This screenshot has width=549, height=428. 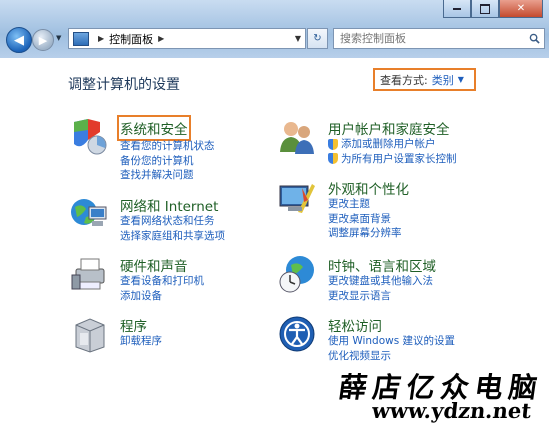 What do you see at coordinates (162, 281) in the screenshot?
I see `link-devices-printers: 查看设备和打印机` at bounding box center [162, 281].